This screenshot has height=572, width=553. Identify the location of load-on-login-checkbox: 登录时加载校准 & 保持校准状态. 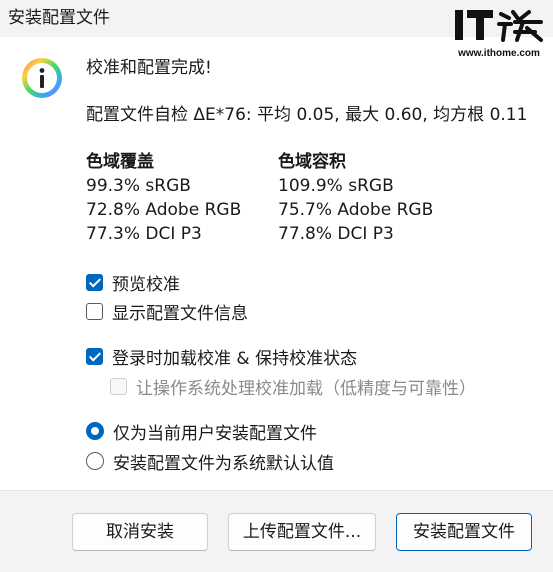
(222, 356).